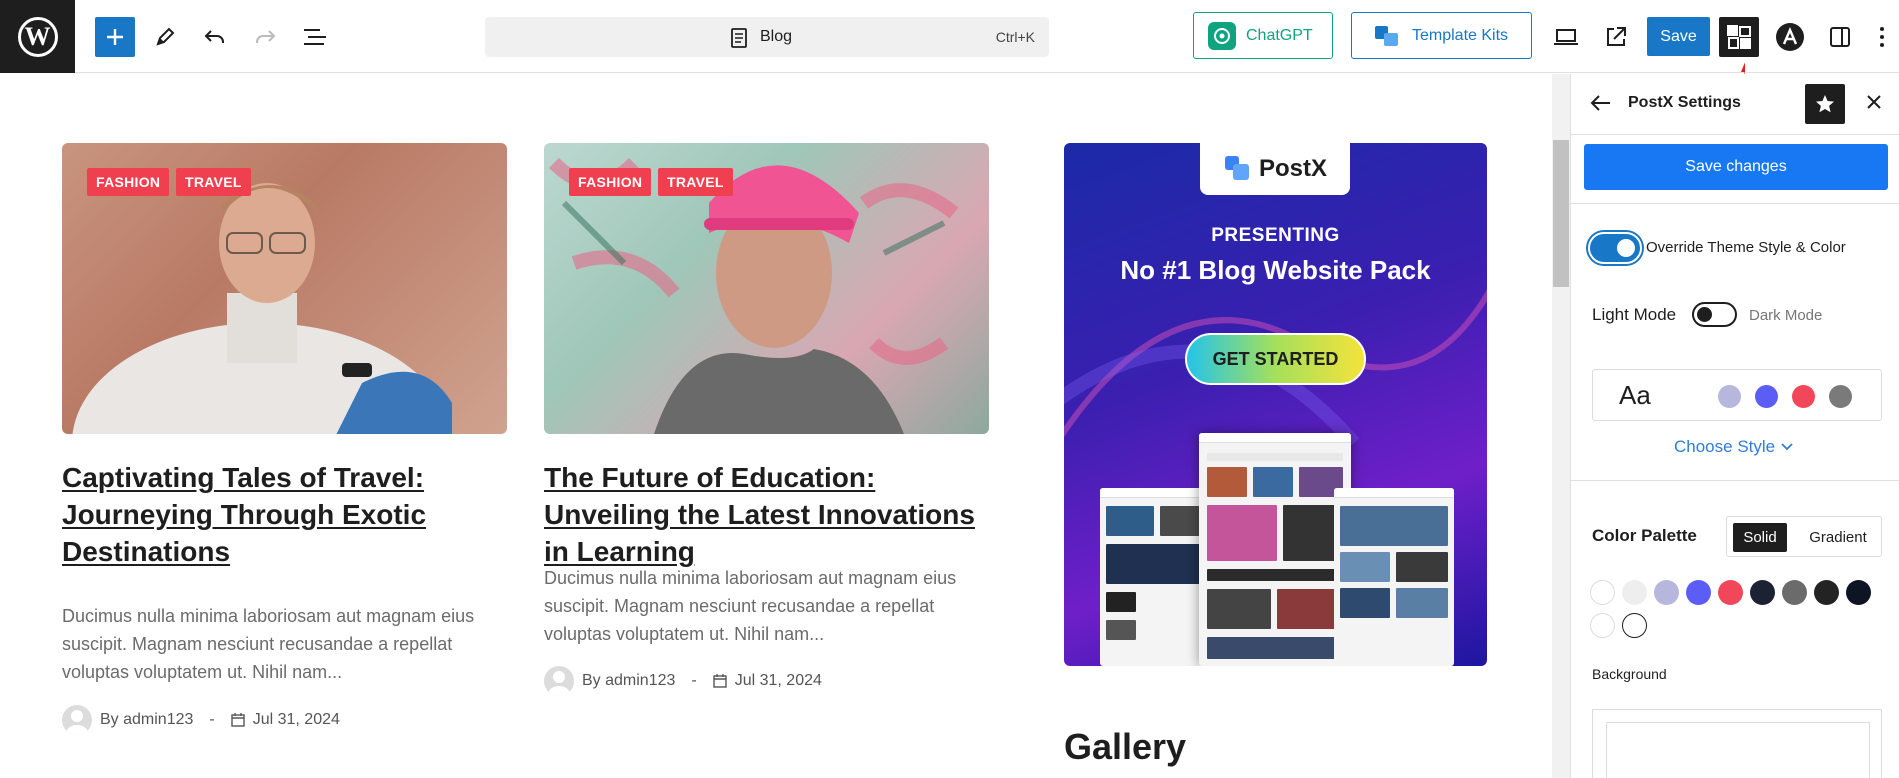 This screenshot has height=778, width=1899. What do you see at coordinates (1838, 537) in the screenshot?
I see `gradient-option: Gradient` at bounding box center [1838, 537].